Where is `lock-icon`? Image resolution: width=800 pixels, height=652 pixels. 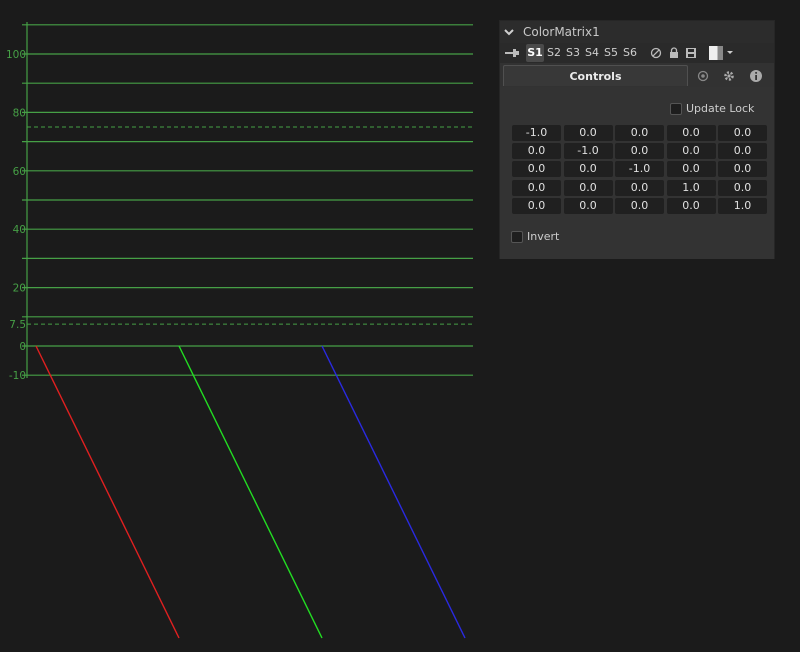
lock-icon is located at coordinates (674, 53).